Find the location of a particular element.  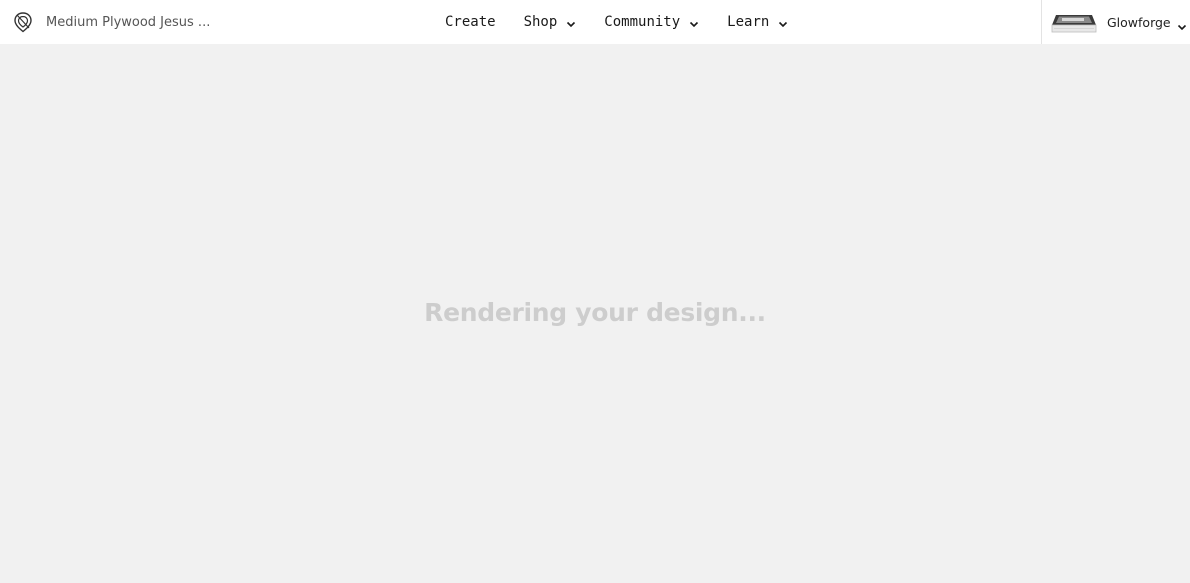

nav-learn: Learn is located at coordinates (757, 22).